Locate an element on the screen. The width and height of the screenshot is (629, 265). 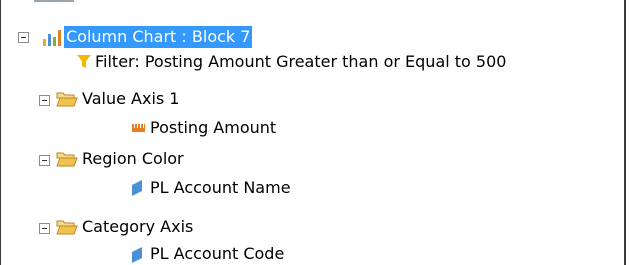
column-chart-icon is located at coordinates (52, 38).